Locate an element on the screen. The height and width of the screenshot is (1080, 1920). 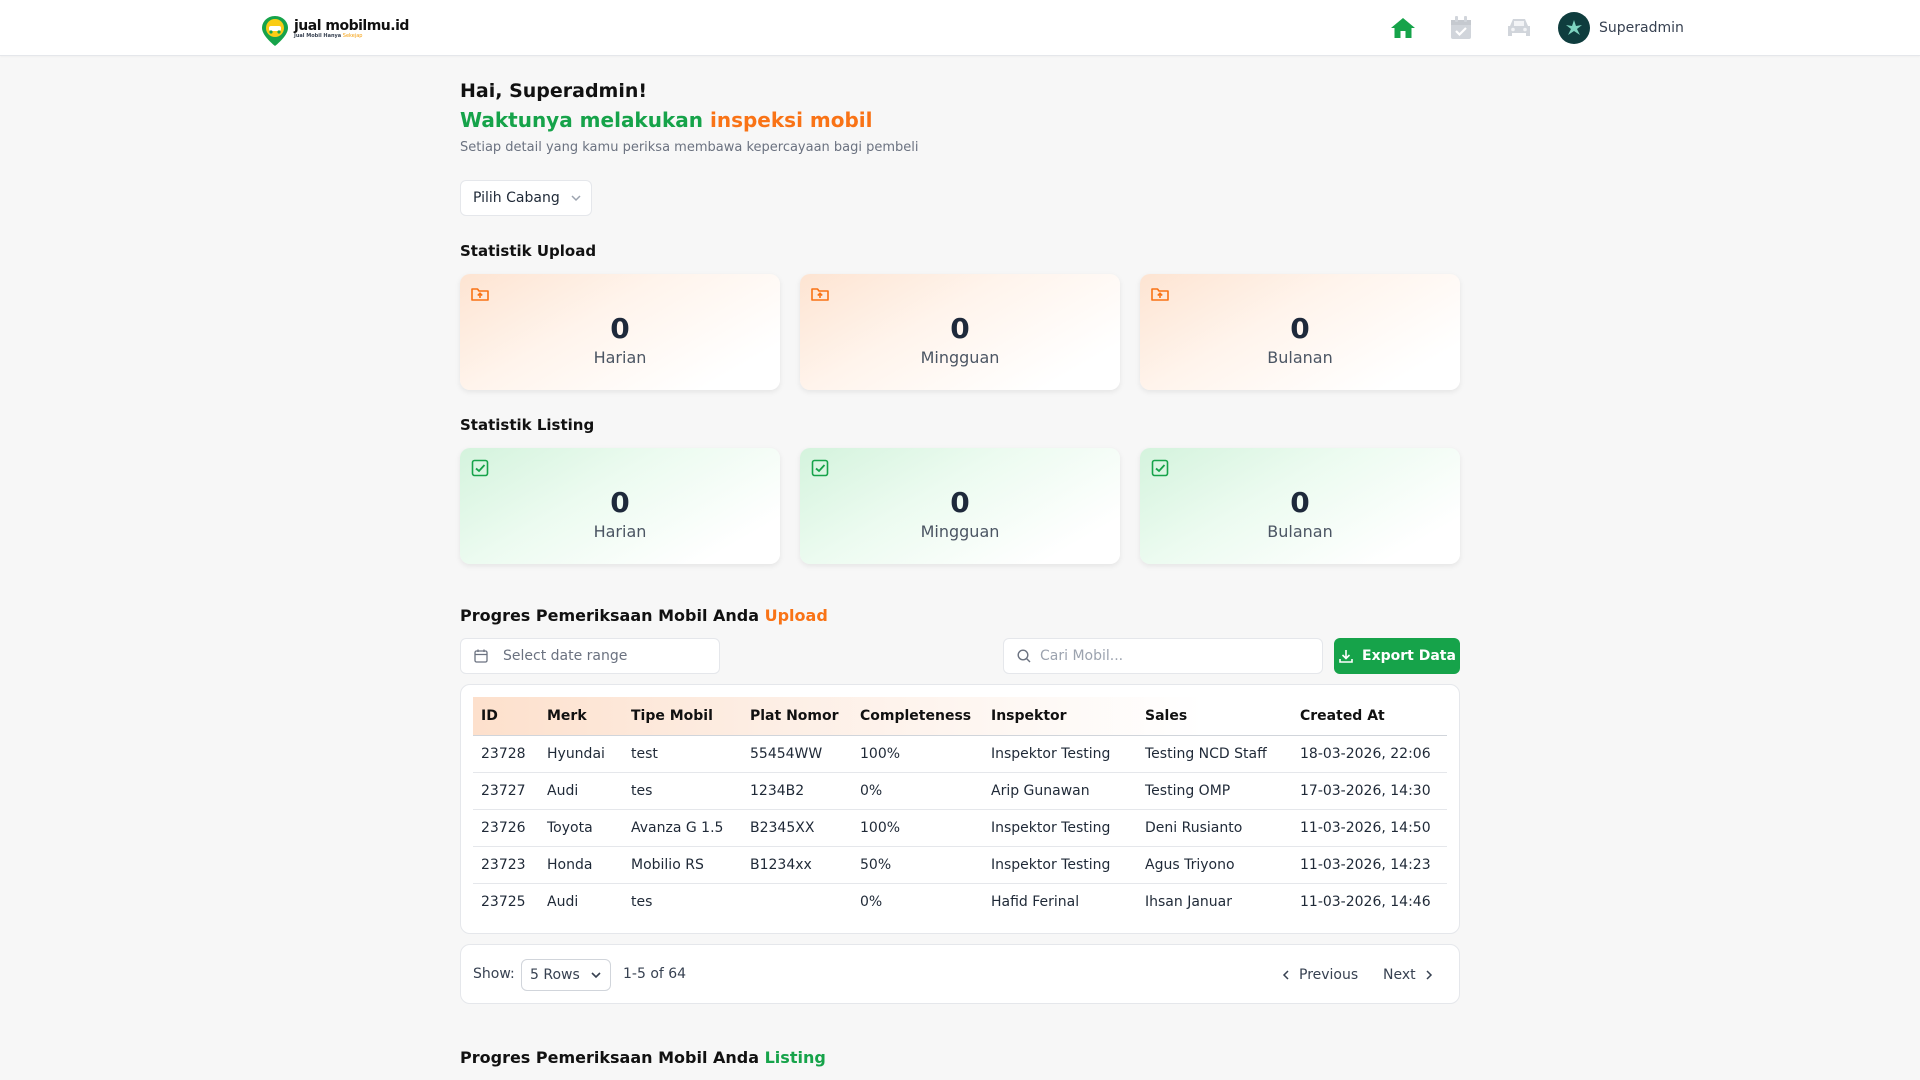
user-name: Superadmin is located at coordinates (1641, 28).